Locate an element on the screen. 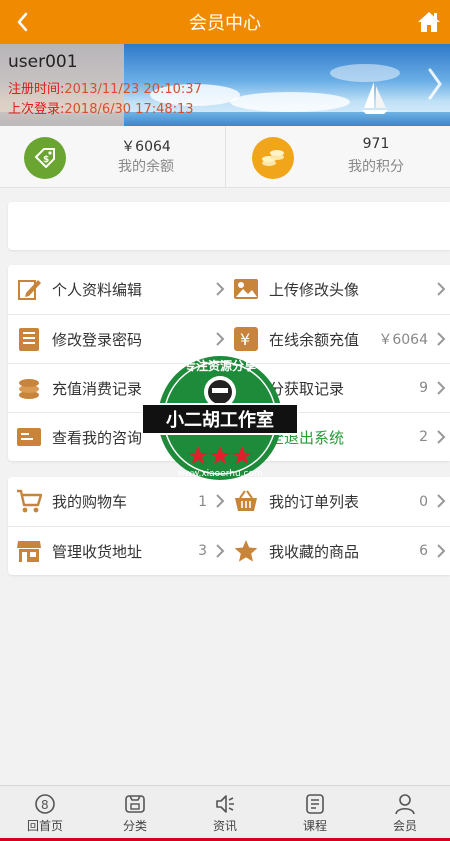 This screenshot has height=841, width=450. edit-profile-label: 个人资料编辑 is located at coordinates (97, 290).